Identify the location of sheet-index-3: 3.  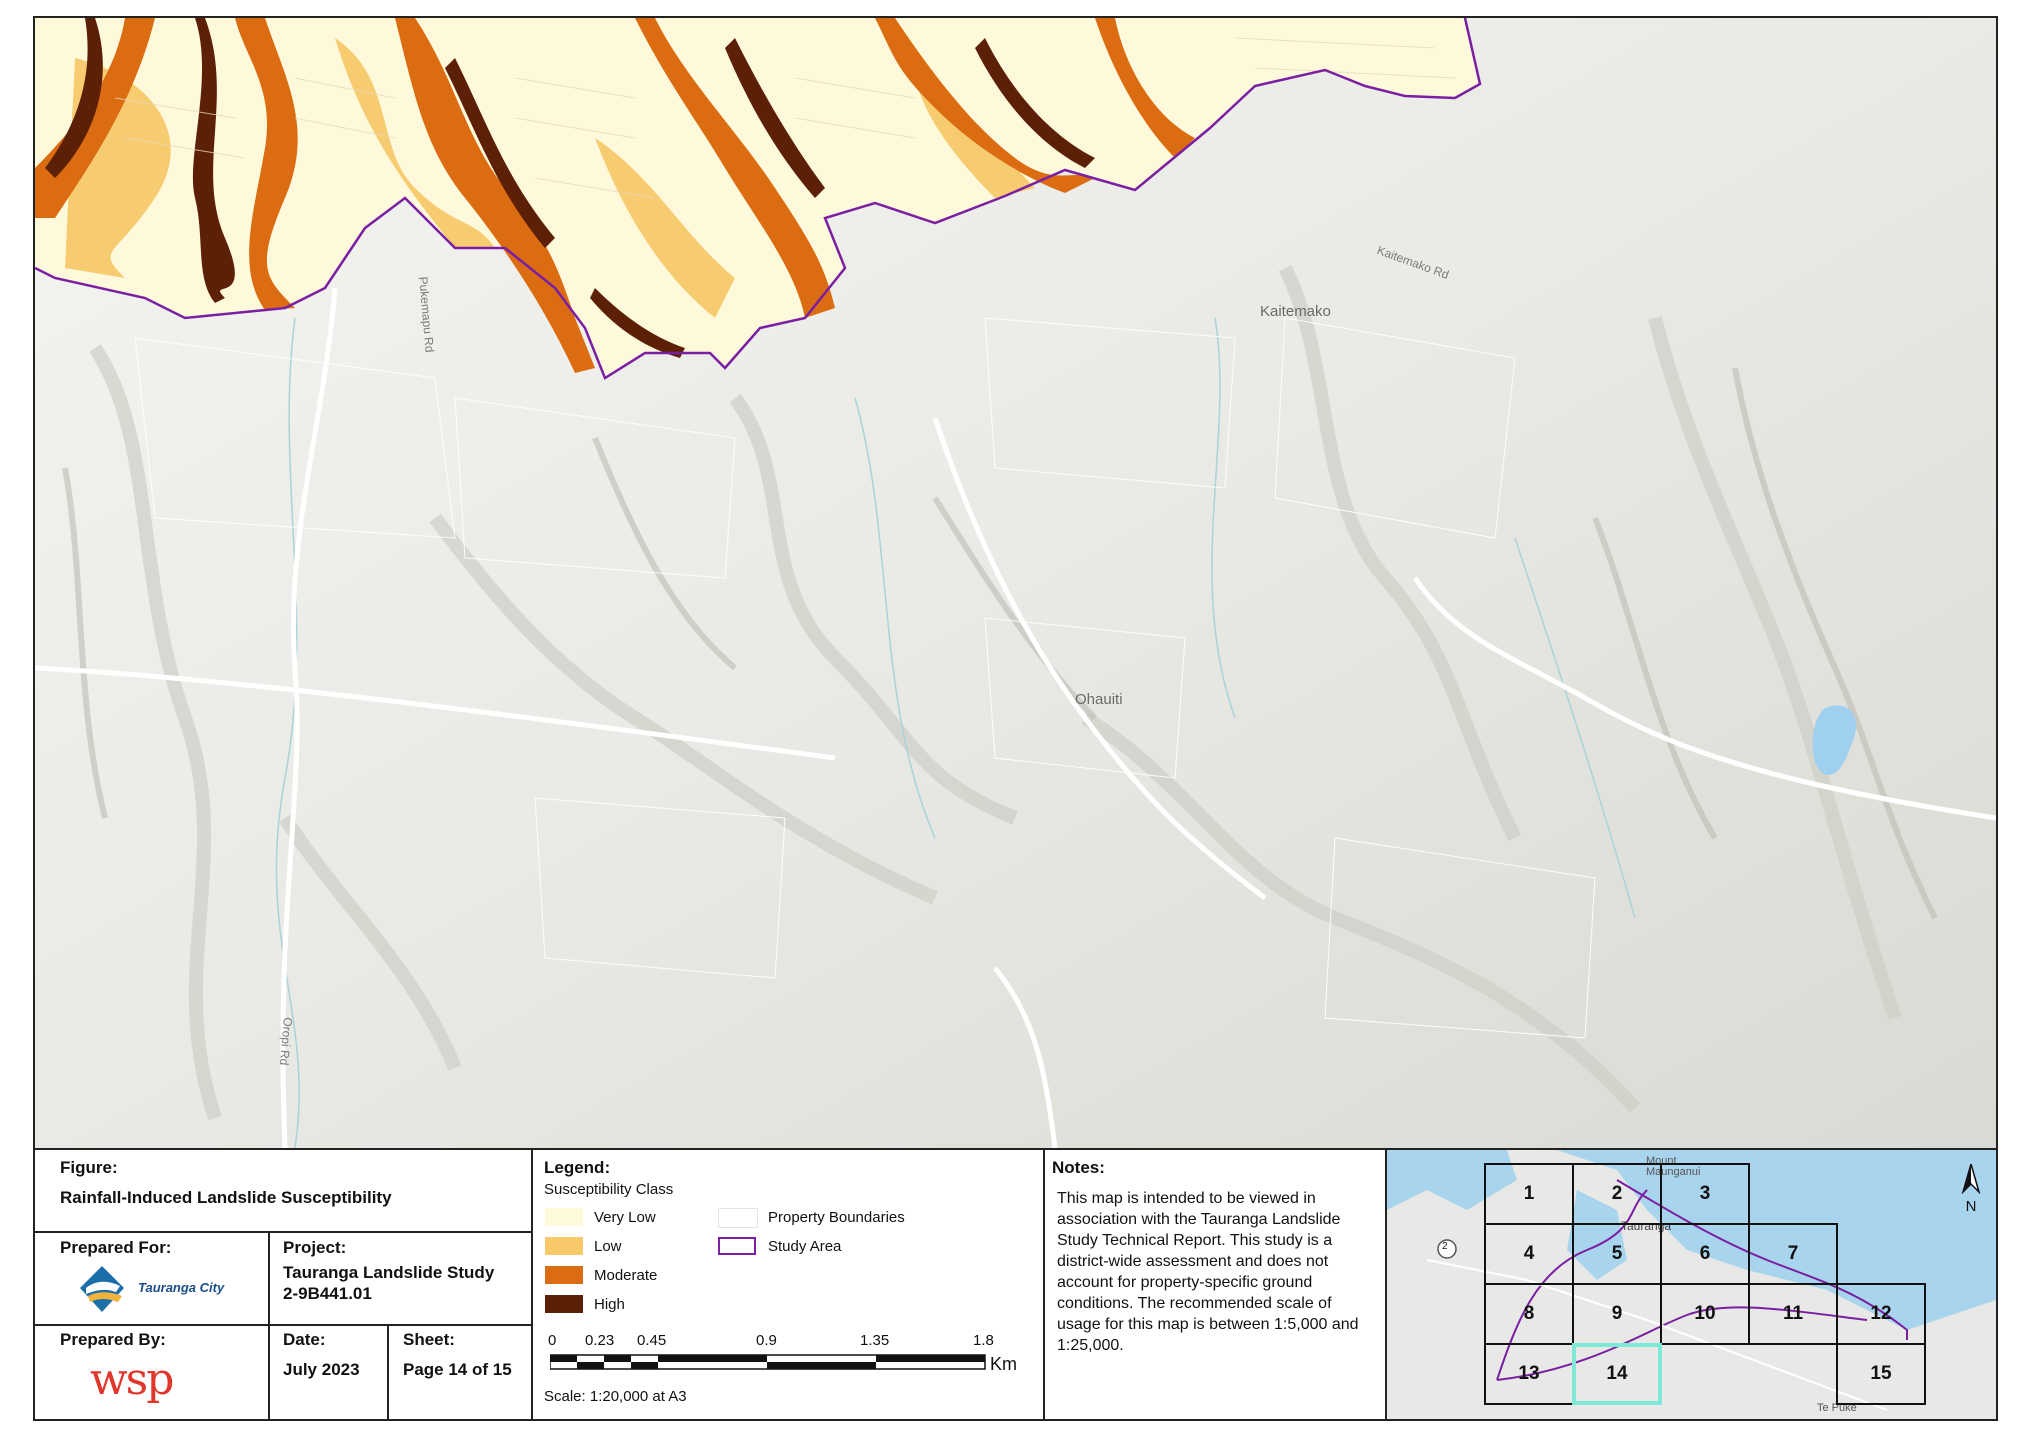
(1705, 1194).